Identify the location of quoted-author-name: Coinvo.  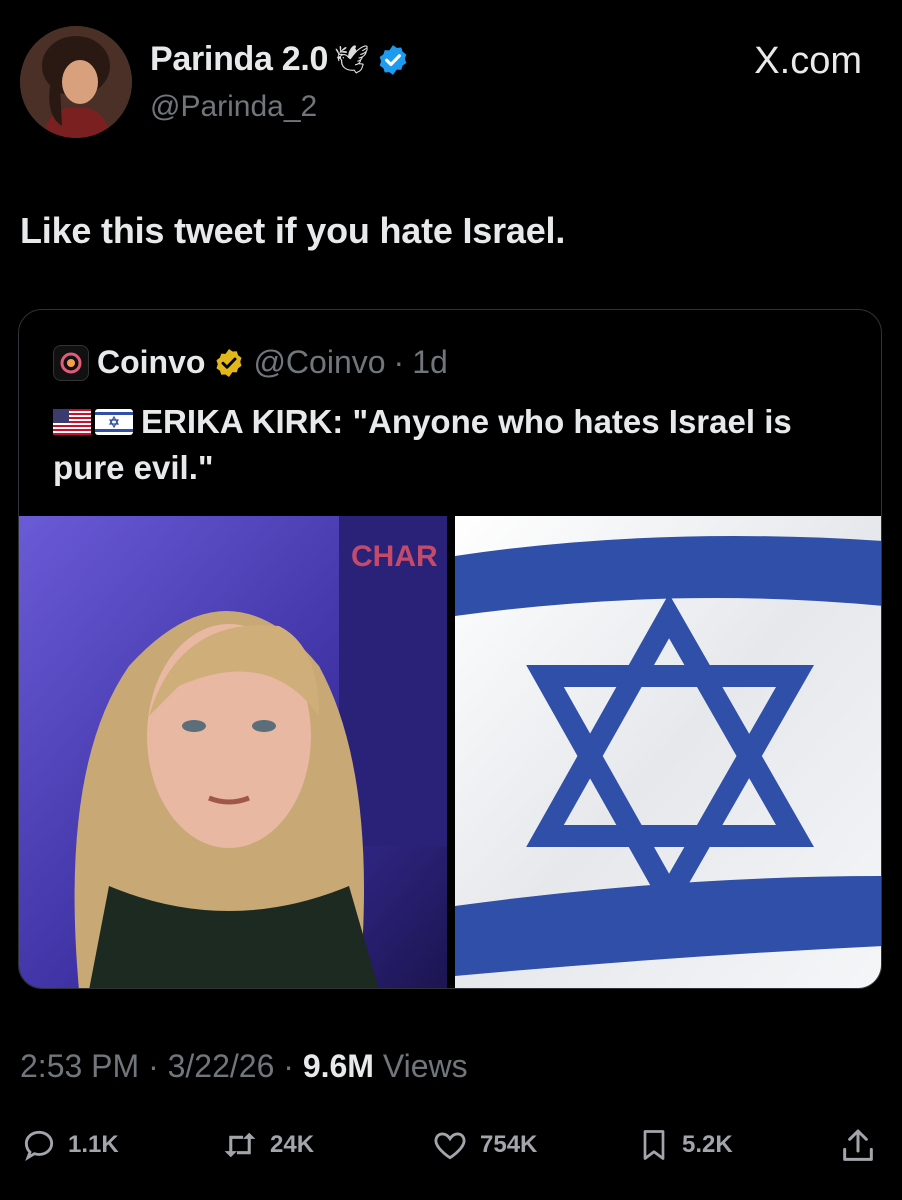
(151, 362).